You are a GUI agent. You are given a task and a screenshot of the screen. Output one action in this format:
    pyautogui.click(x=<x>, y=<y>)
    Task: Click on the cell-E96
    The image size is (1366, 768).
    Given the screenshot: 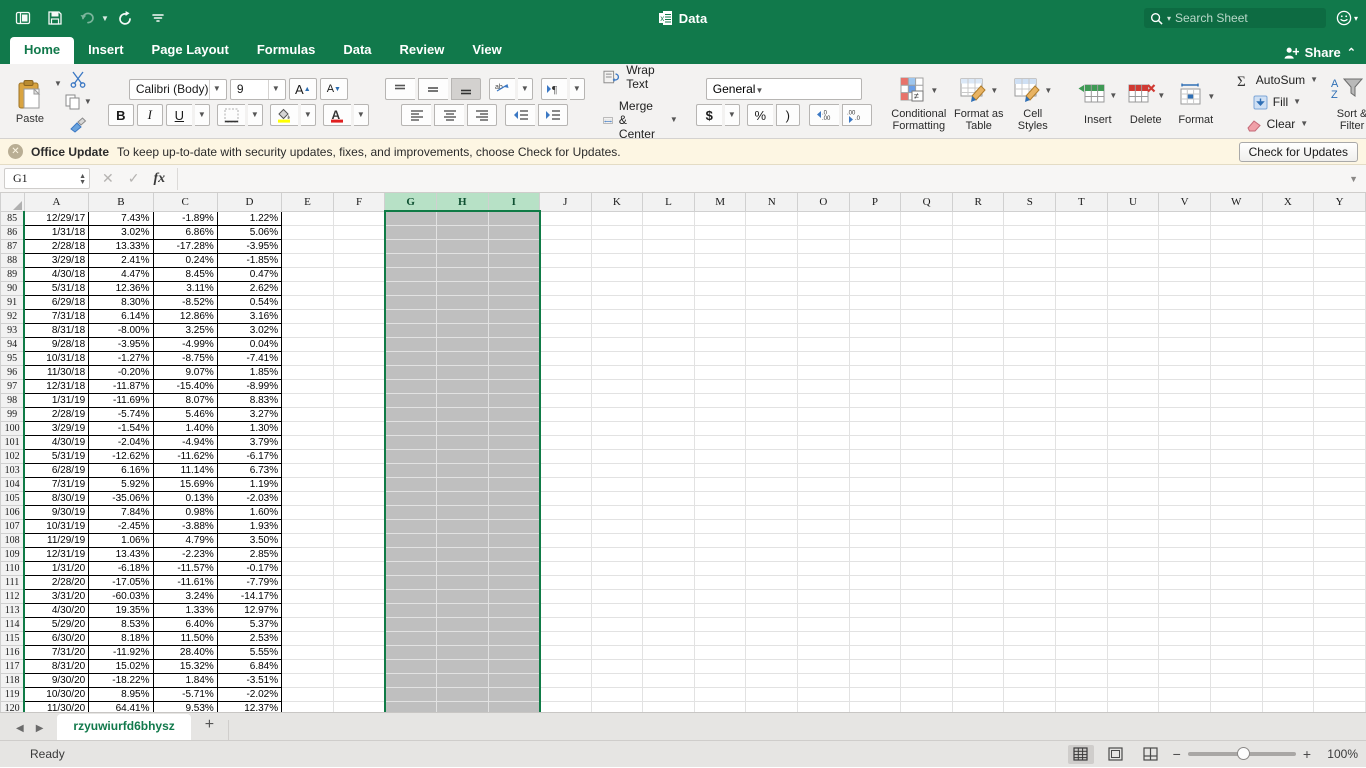 What is the action you would take?
    pyautogui.click(x=307, y=372)
    